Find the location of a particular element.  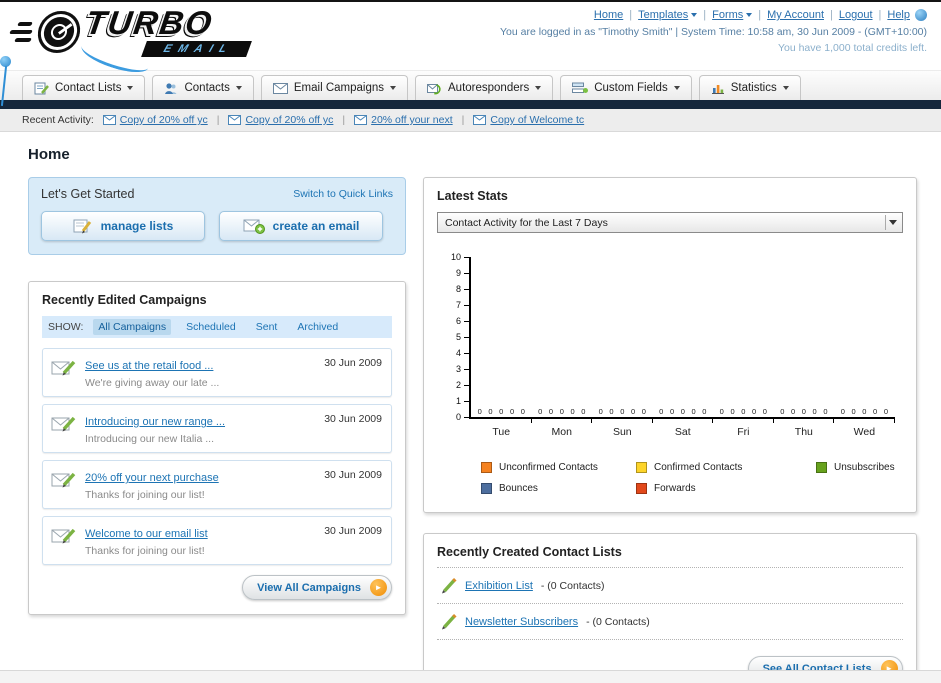

tab-contact-lists: Contact Lists is located at coordinates (84, 87).